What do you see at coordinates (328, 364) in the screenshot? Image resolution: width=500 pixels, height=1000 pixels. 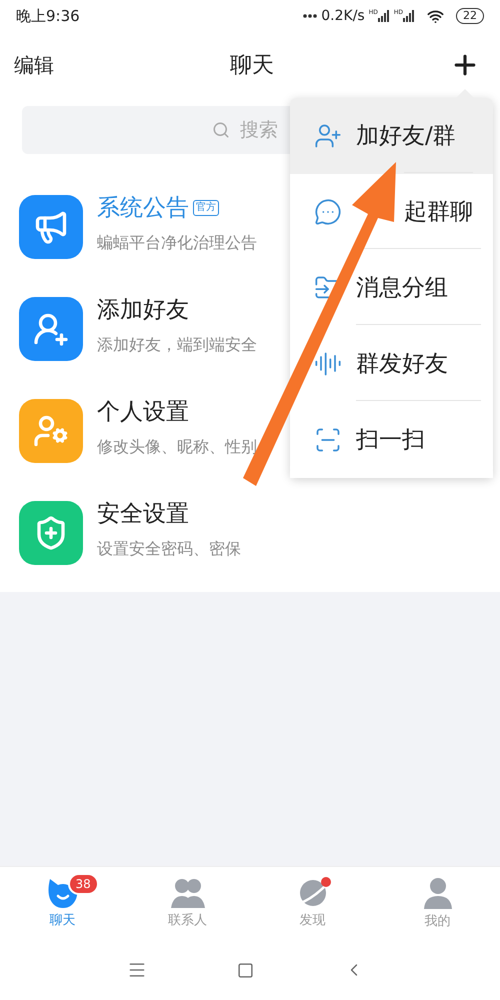 I see `sound-wave-icon` at bounding box center [328, 364].